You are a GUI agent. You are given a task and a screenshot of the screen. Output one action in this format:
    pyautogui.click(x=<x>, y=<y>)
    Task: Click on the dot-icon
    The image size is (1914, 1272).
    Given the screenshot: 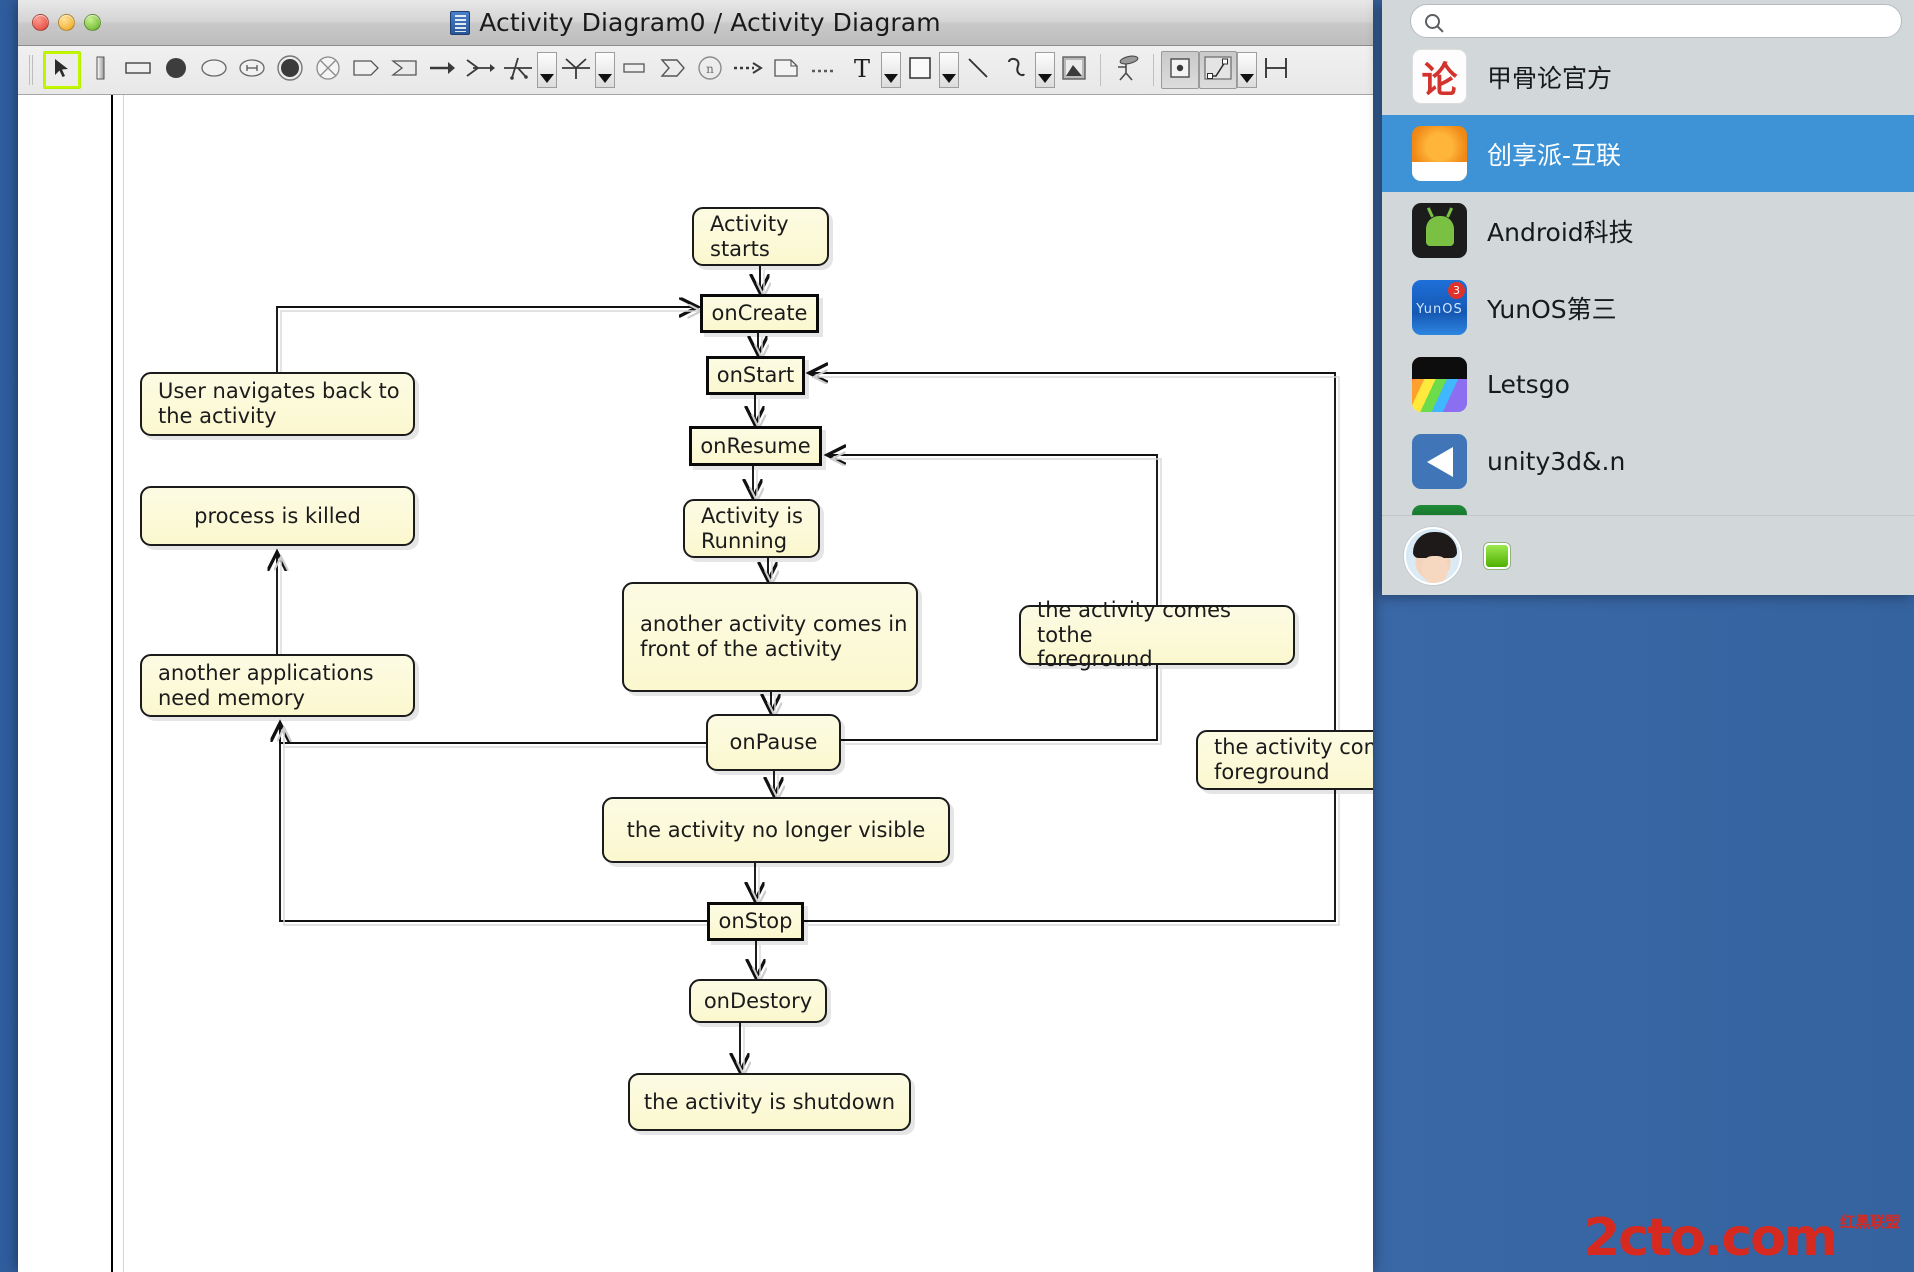 What is the action you would take?
    pyautogui.click(x=176, y=70)
    